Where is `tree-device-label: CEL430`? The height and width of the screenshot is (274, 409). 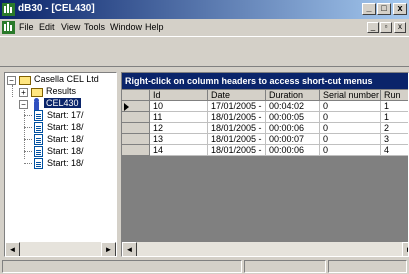
tree-device-label: CEL430 is located at coordinates (62, 103).